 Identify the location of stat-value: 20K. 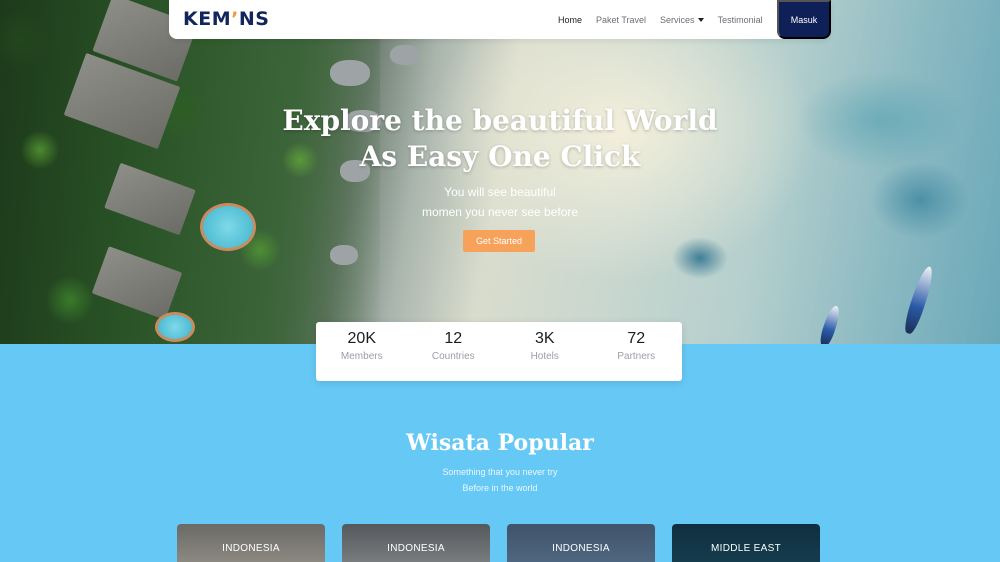
(361, 338).